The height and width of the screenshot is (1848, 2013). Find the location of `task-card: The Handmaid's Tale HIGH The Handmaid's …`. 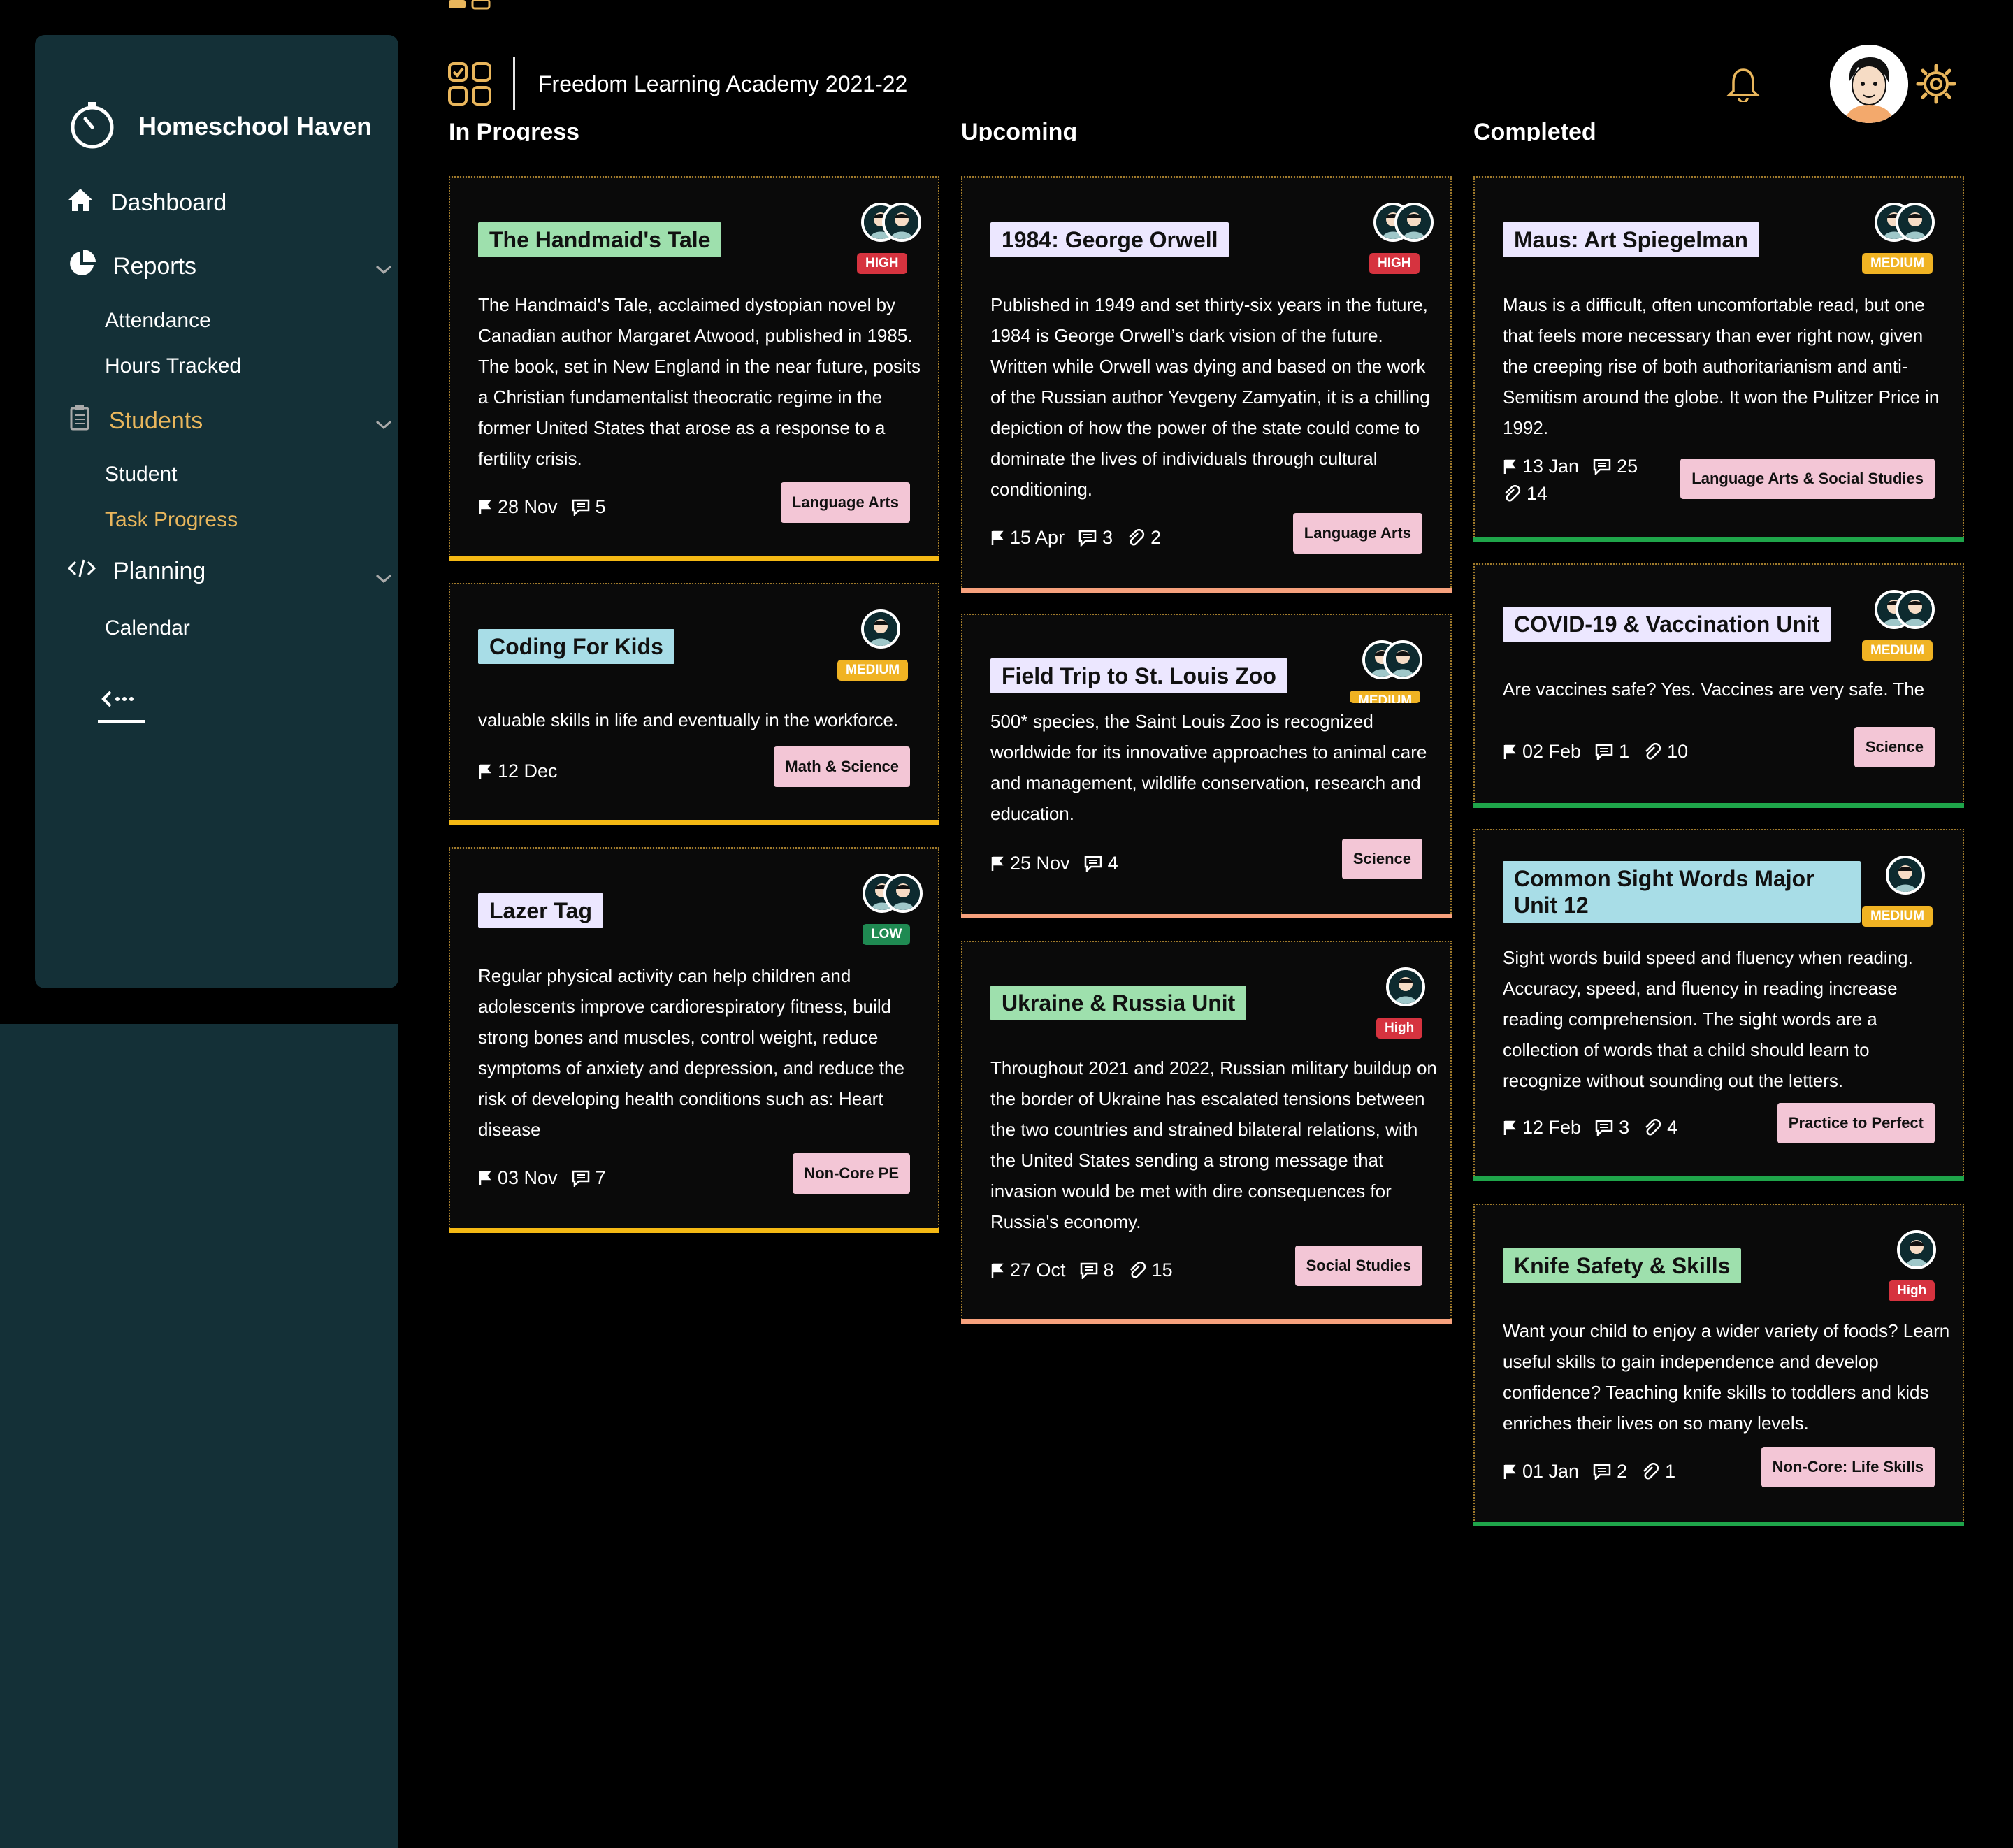

task-card: The Handmaid's Tale HIGH The Handmaid's … is located at coordinates (694, 368).